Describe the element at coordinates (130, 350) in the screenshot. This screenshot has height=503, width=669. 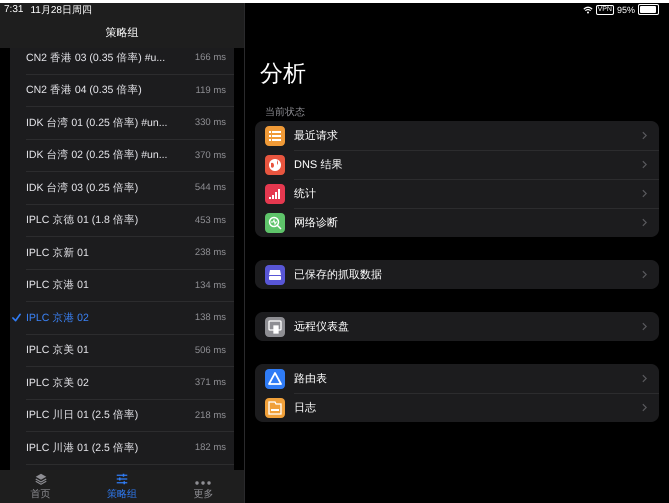
I see `policy-row: IPLC 京美 01 506 ms` at that location.